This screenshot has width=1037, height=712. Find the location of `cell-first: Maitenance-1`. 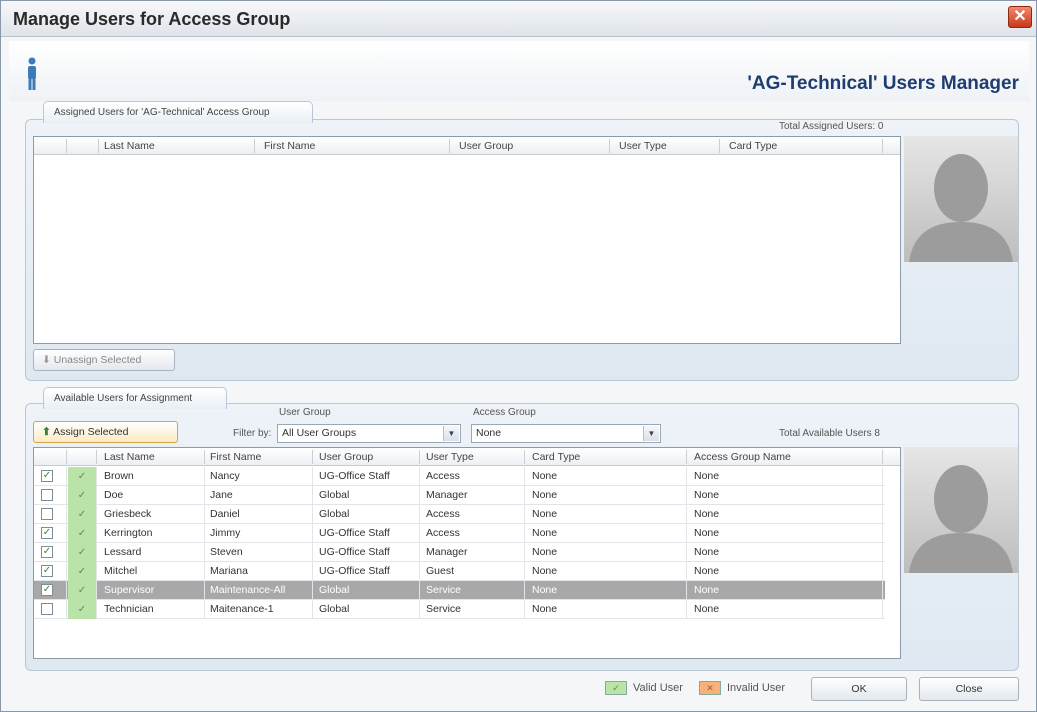

cell-first: Maitenance-1 is located at coordinates (242, 609).